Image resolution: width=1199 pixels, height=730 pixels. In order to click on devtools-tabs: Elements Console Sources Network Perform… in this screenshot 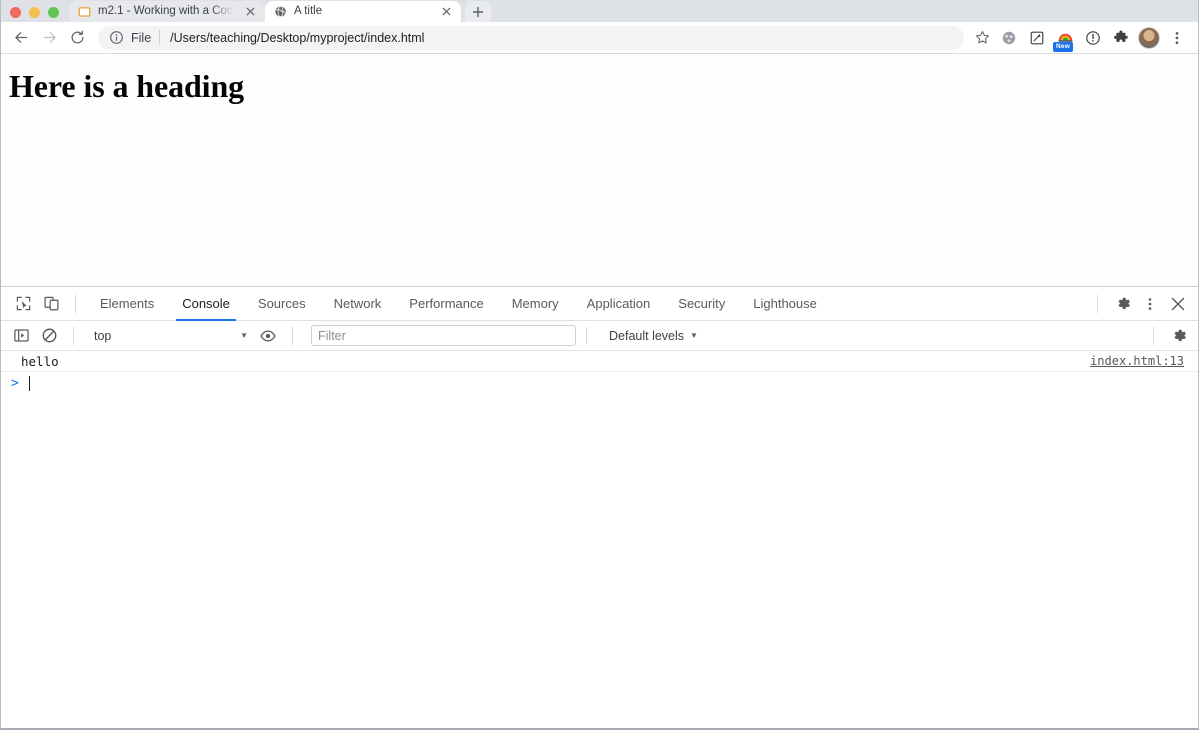, I will do `click(458, 304)`.